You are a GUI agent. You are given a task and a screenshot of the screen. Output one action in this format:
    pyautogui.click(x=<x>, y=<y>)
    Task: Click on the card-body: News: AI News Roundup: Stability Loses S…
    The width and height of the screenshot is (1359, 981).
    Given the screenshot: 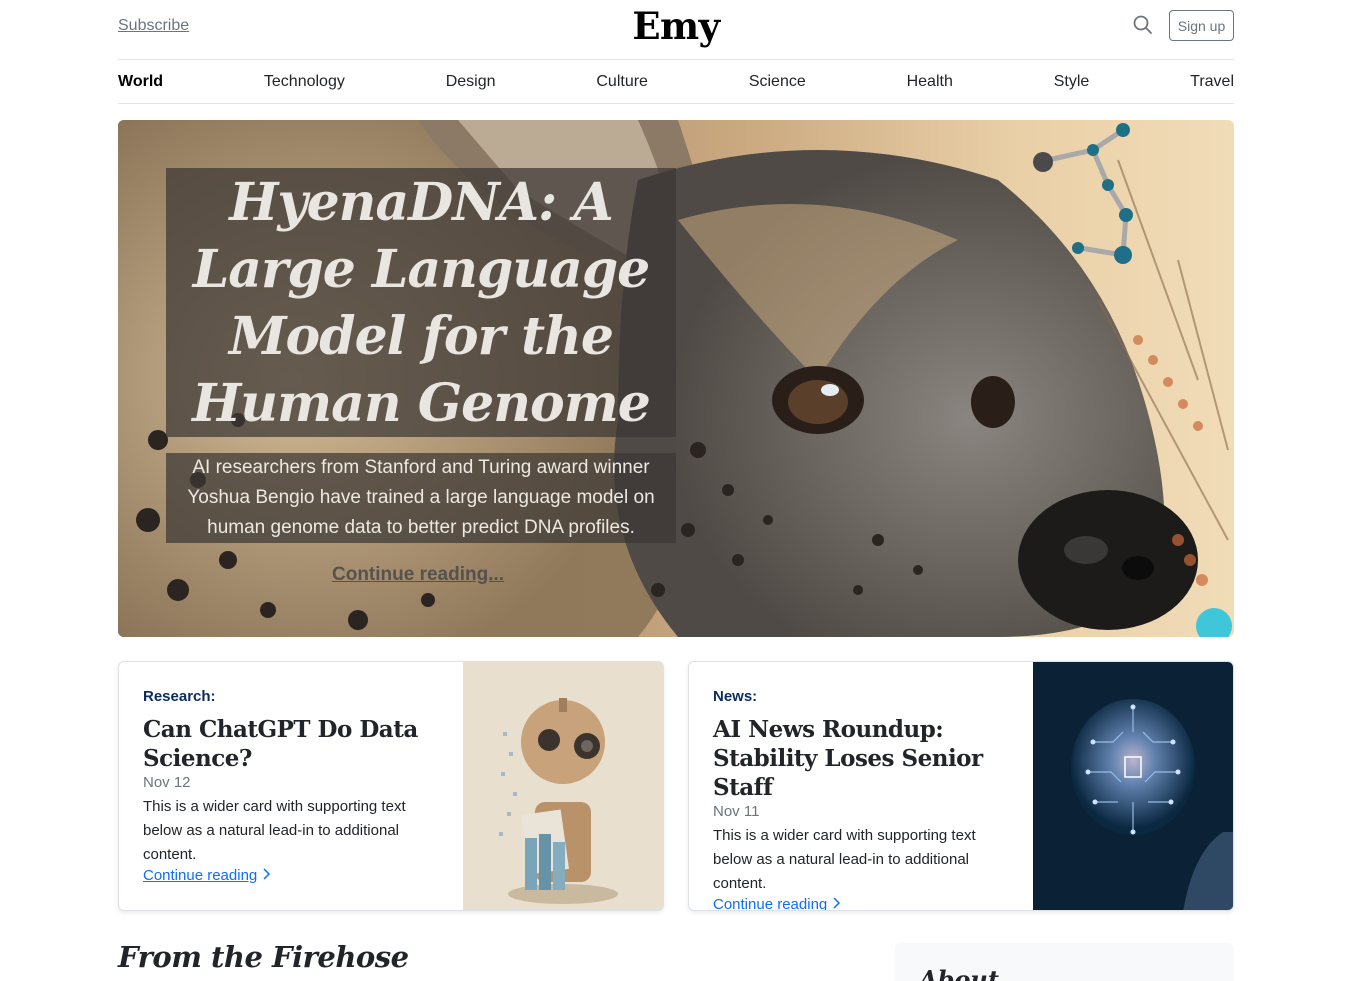 What is the action you would take?
    pyautogui.click(x=863, y=799)
    